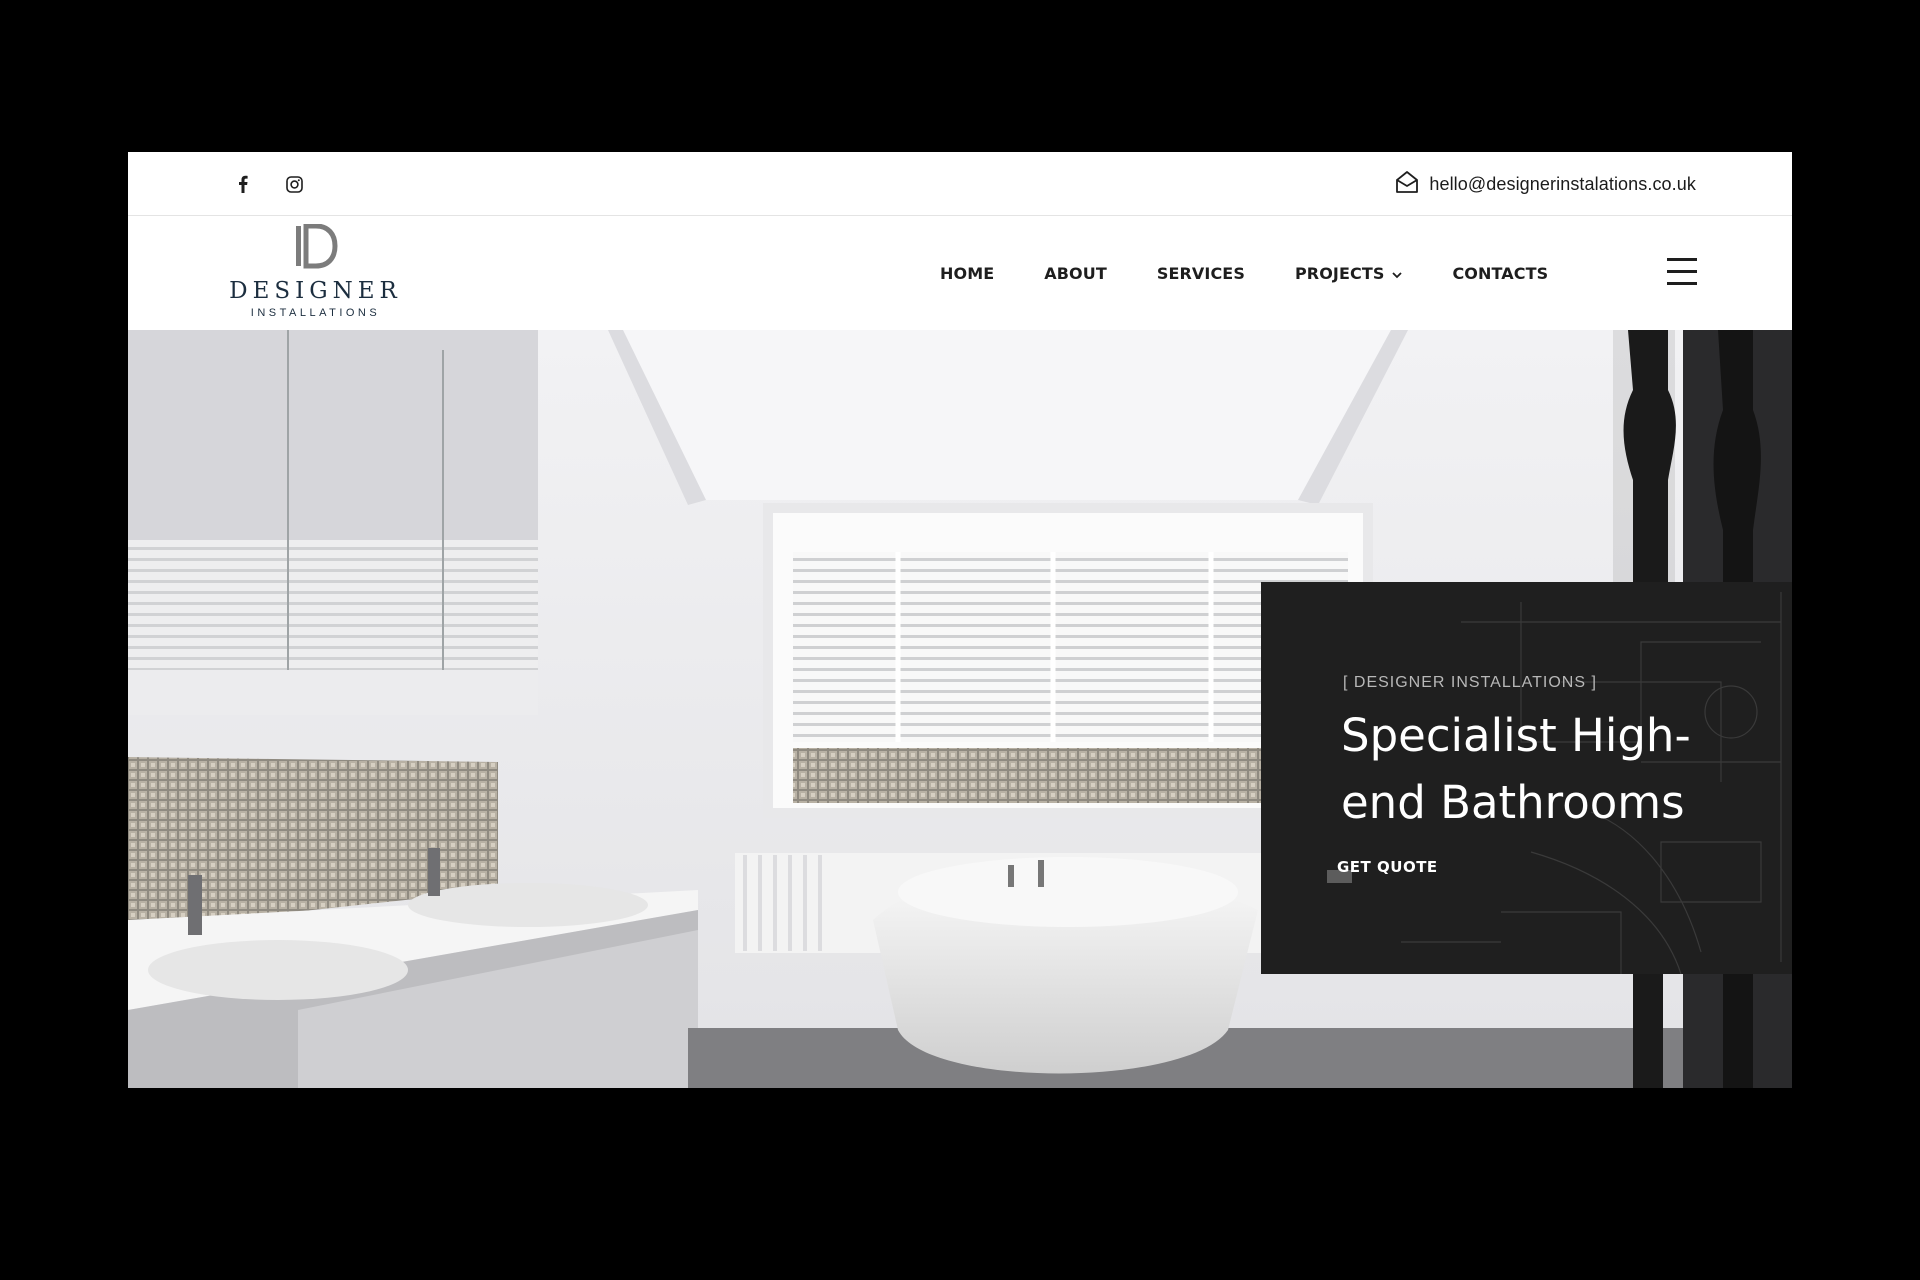 This screenshot has width=1920, height=1280. Describe the element at coordinates (294, 184) in the screenshot. I see `instagram-icon` at that location.